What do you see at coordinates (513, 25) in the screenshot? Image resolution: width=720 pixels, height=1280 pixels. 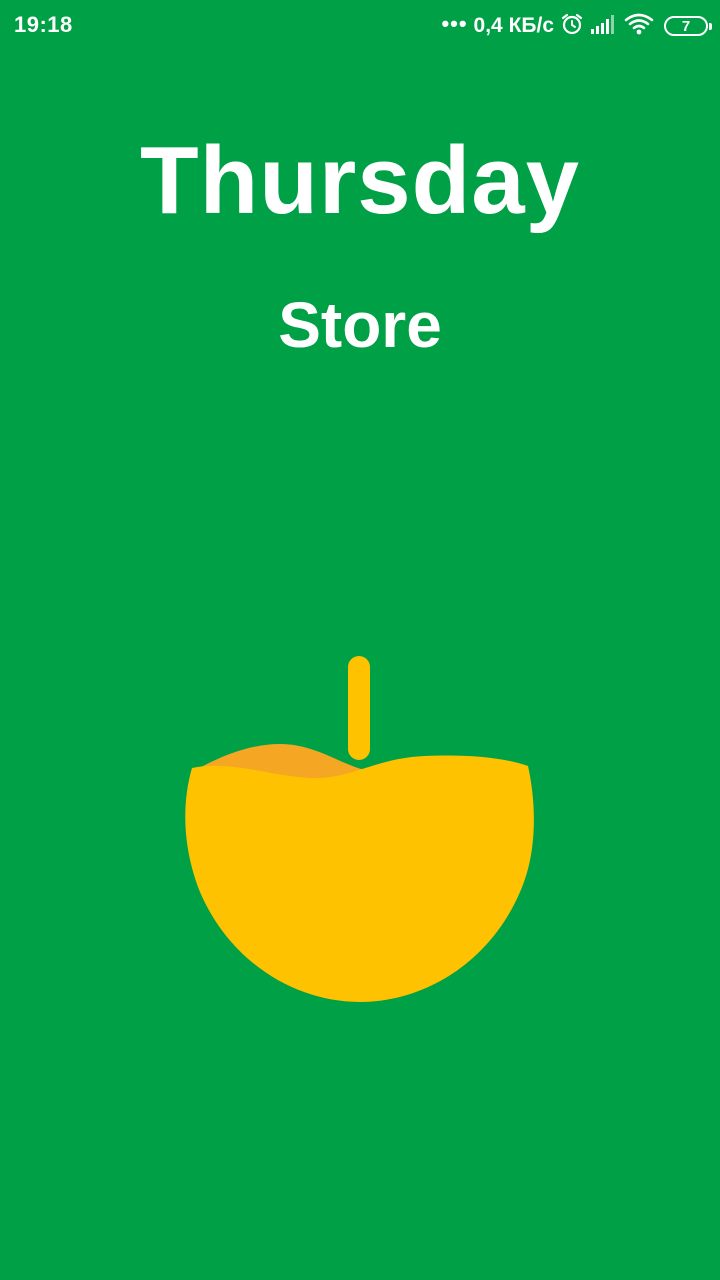 I see `network-speed: 0,4 КБ/с` at bounding box center [513, 25].